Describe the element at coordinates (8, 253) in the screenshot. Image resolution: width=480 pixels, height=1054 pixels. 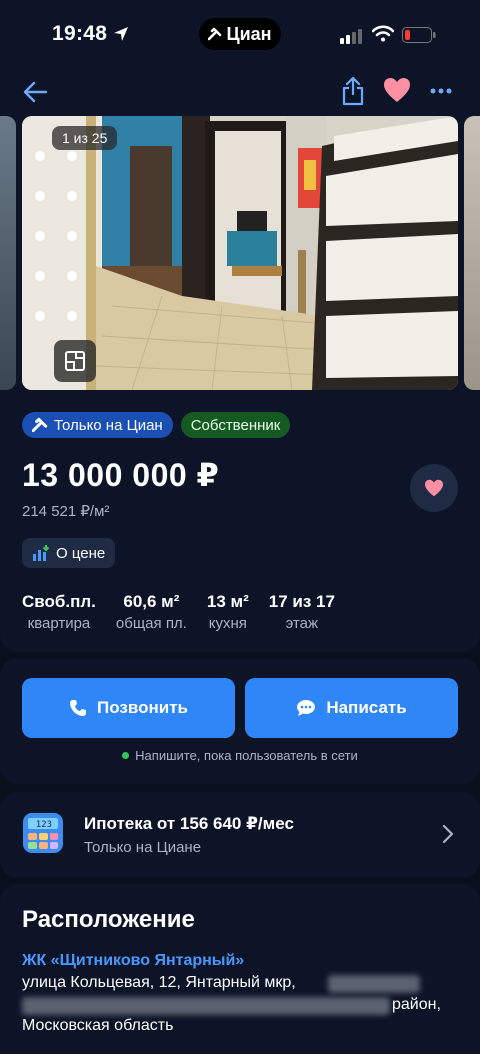
I see `previous-photo` at that location.